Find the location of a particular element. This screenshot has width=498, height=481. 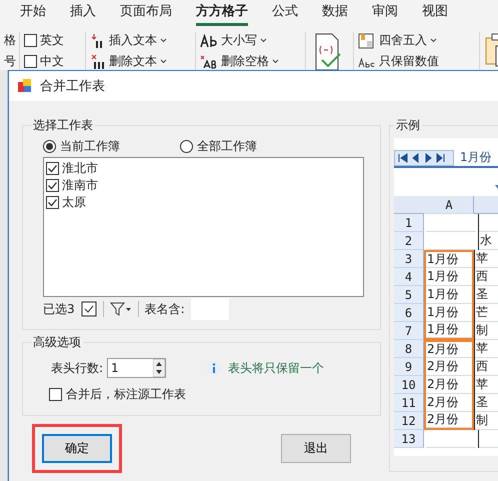

app-icon is located at coordinates (25, 86).